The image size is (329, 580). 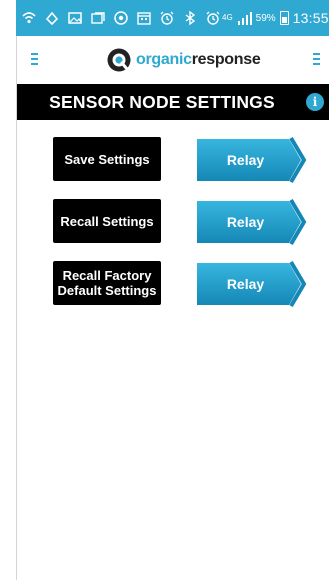 I want to click on save-settings-button: Save Settings, so click(x=107, y=159).